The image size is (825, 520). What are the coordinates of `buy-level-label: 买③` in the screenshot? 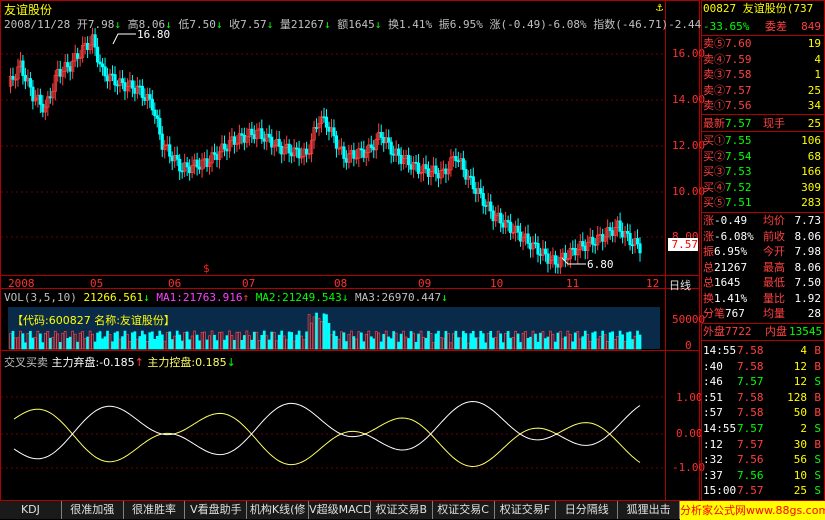 It's located at (714, 171).